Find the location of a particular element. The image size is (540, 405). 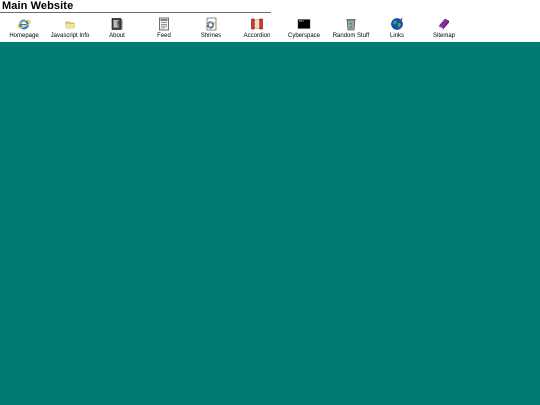

title-divider is located at coordinates (135, 12).